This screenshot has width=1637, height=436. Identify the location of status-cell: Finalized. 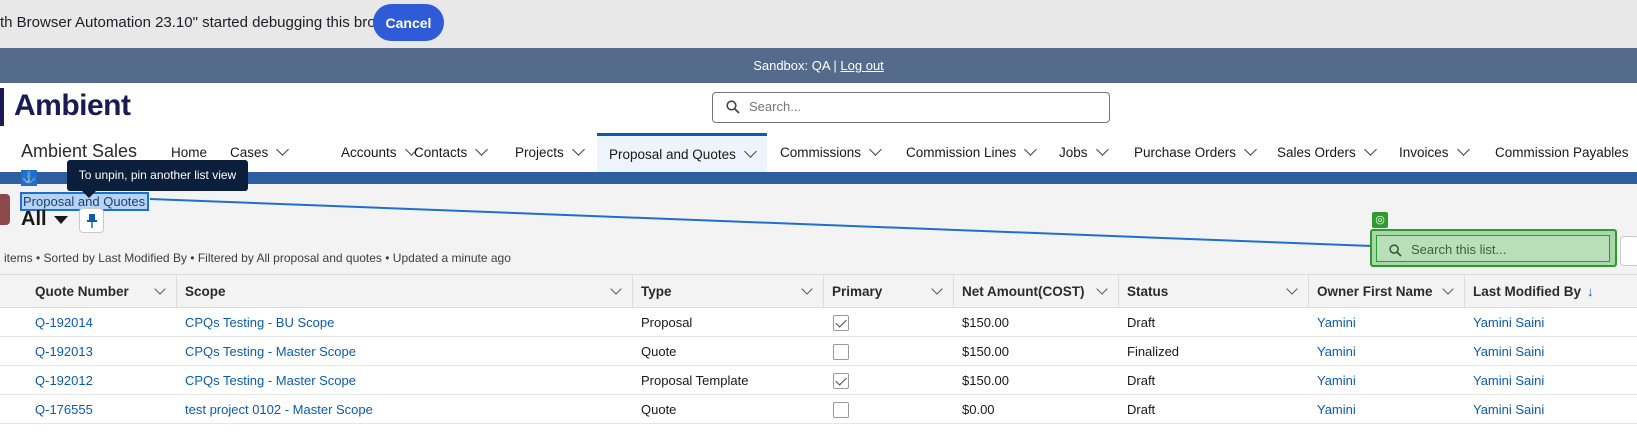
(1153, 351).